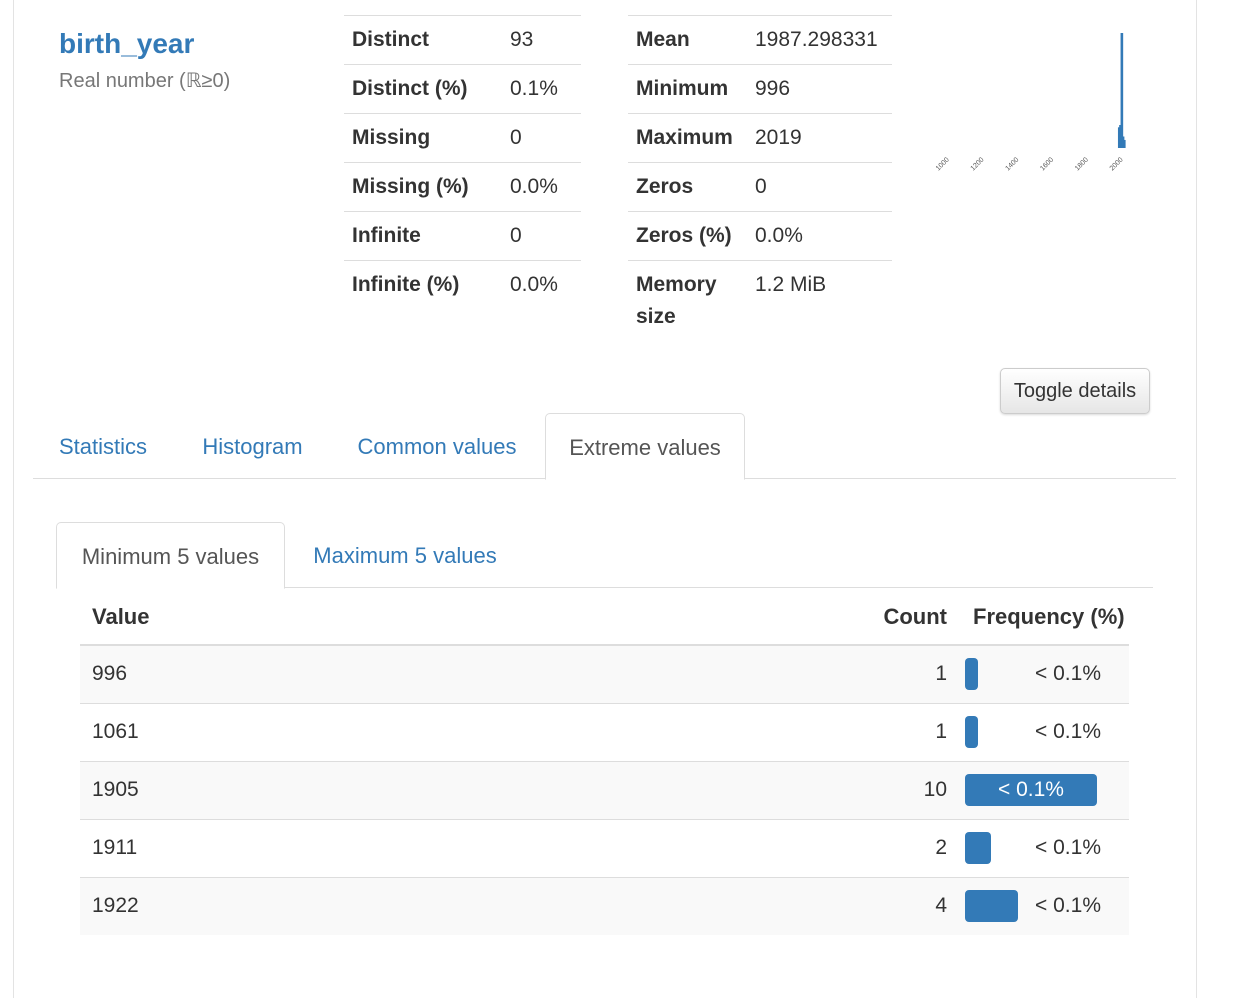 The width and height of the screenshot is (1260, 998). I want to click on stat-row: Mean 1987.298331, so click(760, 40).